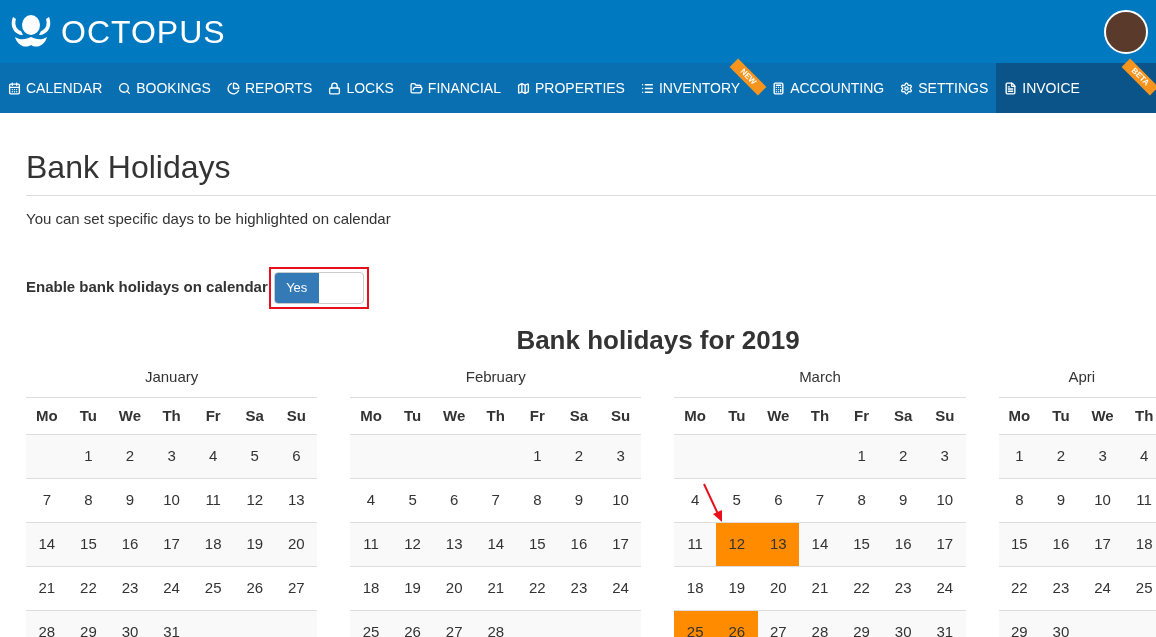 This screenshot has height=637, width=1156. Describe the element at coordinates (1126, 31) in the screenshot. I see `avatar` at that location.